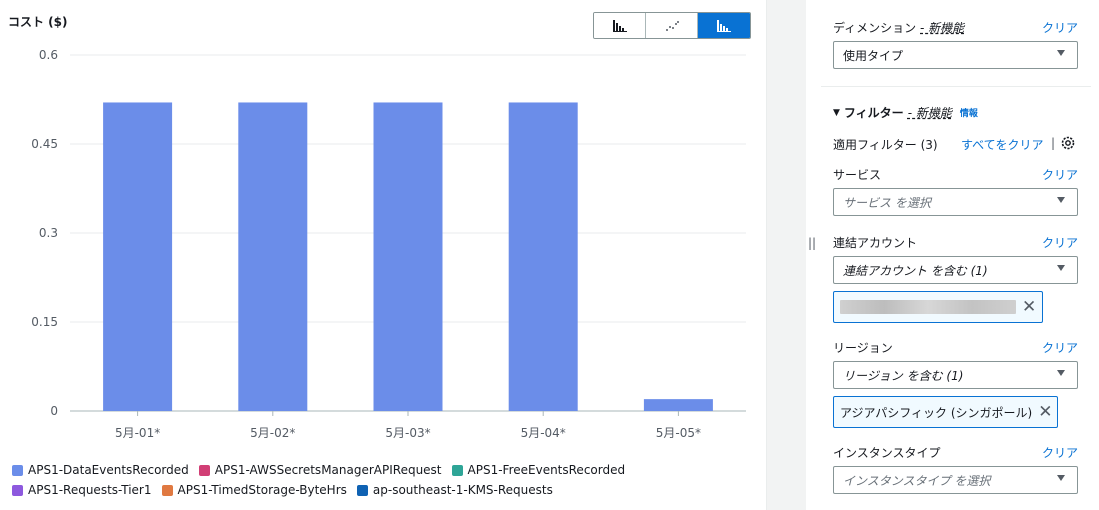 The width and height of the screenshot is (1099, 510). Describe the element at coordinates (928, 307) in the screenshot. I see `redacted-account-id` at that location.